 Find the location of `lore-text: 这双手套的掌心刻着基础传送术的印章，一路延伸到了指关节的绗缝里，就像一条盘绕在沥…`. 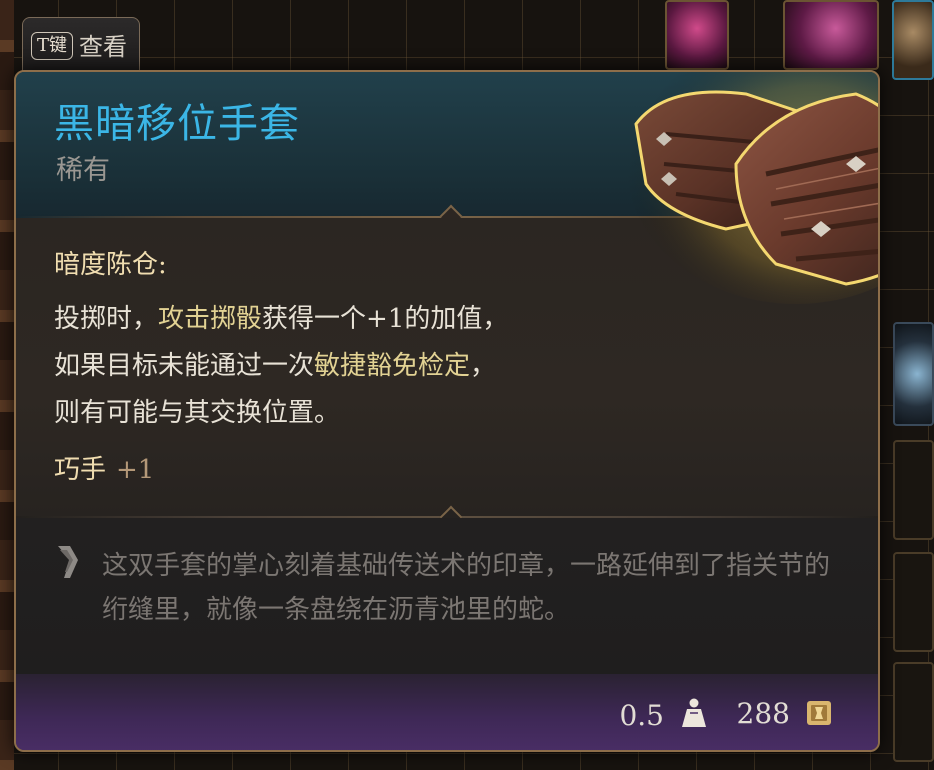

lore-text: 这双手套的掌心刻着基础传送术的印章，一路延伸到了指关节的绗缝里，就像一条盘绕在沥… is located at coordinates (466, 588).